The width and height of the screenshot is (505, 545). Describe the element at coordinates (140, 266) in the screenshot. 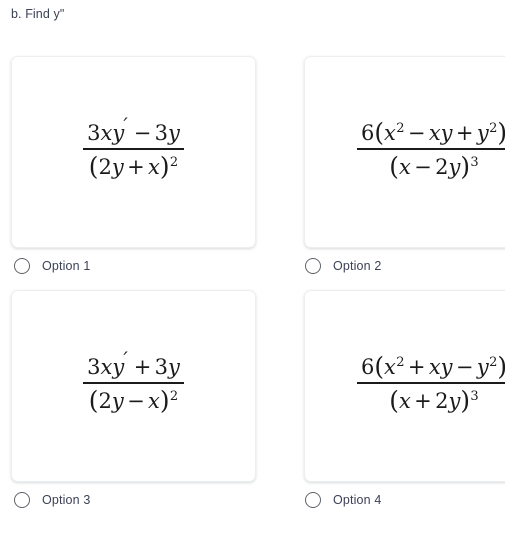

I see `option-1-radio-row: Option 1` at that location.